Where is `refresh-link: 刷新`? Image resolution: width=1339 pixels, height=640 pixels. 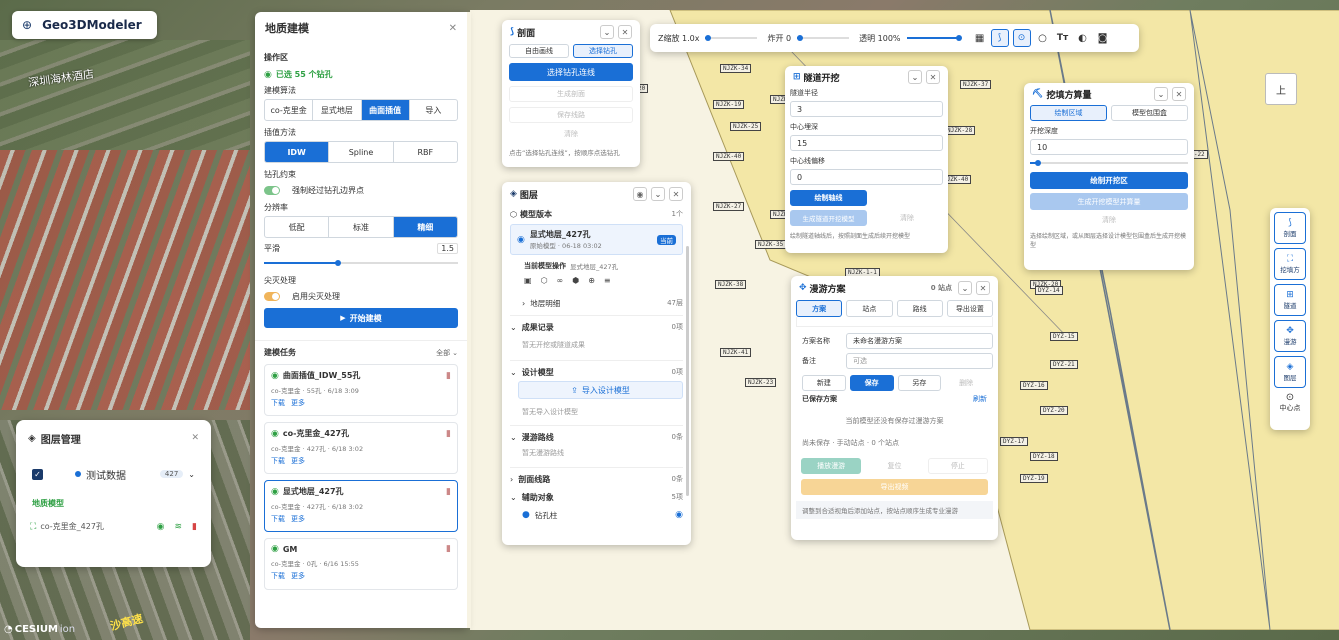
refresh-link: 刷新 is located at coordinates (980, 399).